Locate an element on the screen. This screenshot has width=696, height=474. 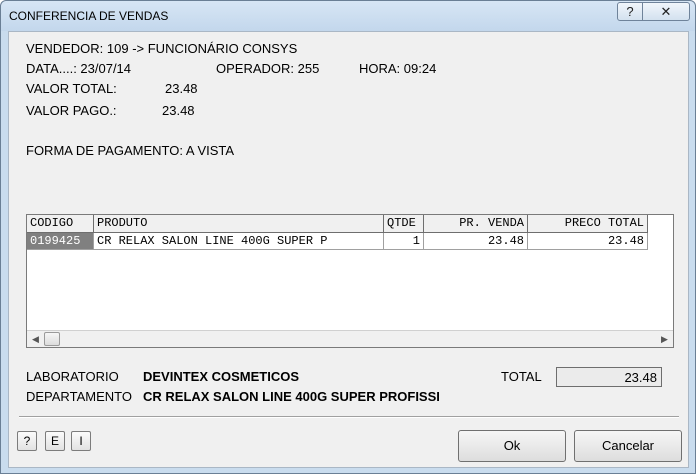
forma-pagamento-label: FORMA DE PAGAMENTO: A VISTA is located at coordinates (130, 150).